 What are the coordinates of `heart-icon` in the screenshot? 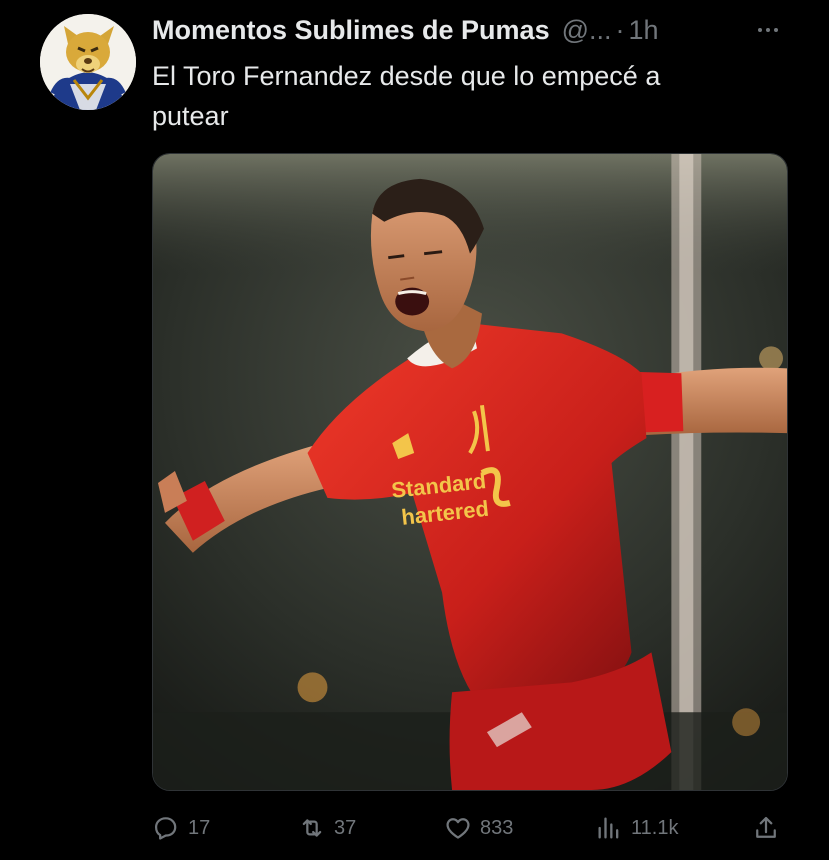 It's located at (458, 828).